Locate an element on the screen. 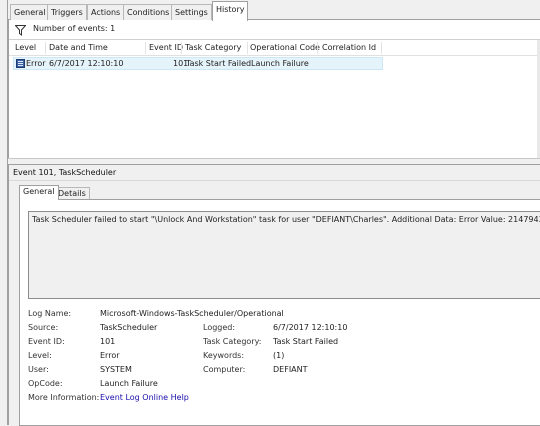  column-operational-code: Operational Code is located at coordinates (285, 47).